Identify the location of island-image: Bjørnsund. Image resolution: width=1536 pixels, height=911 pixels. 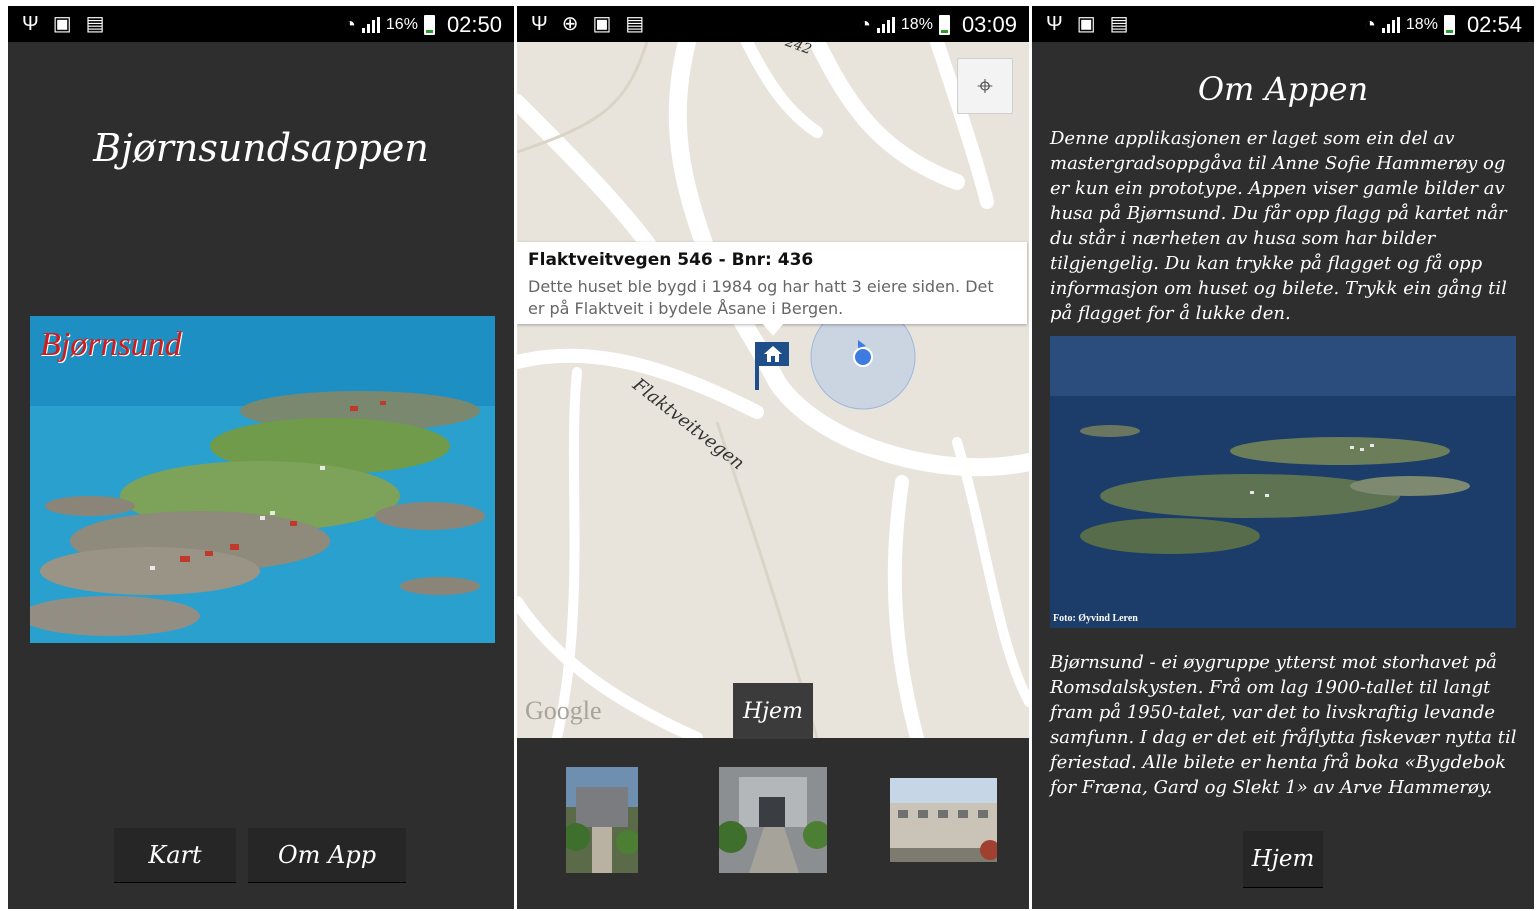
(262, 479).